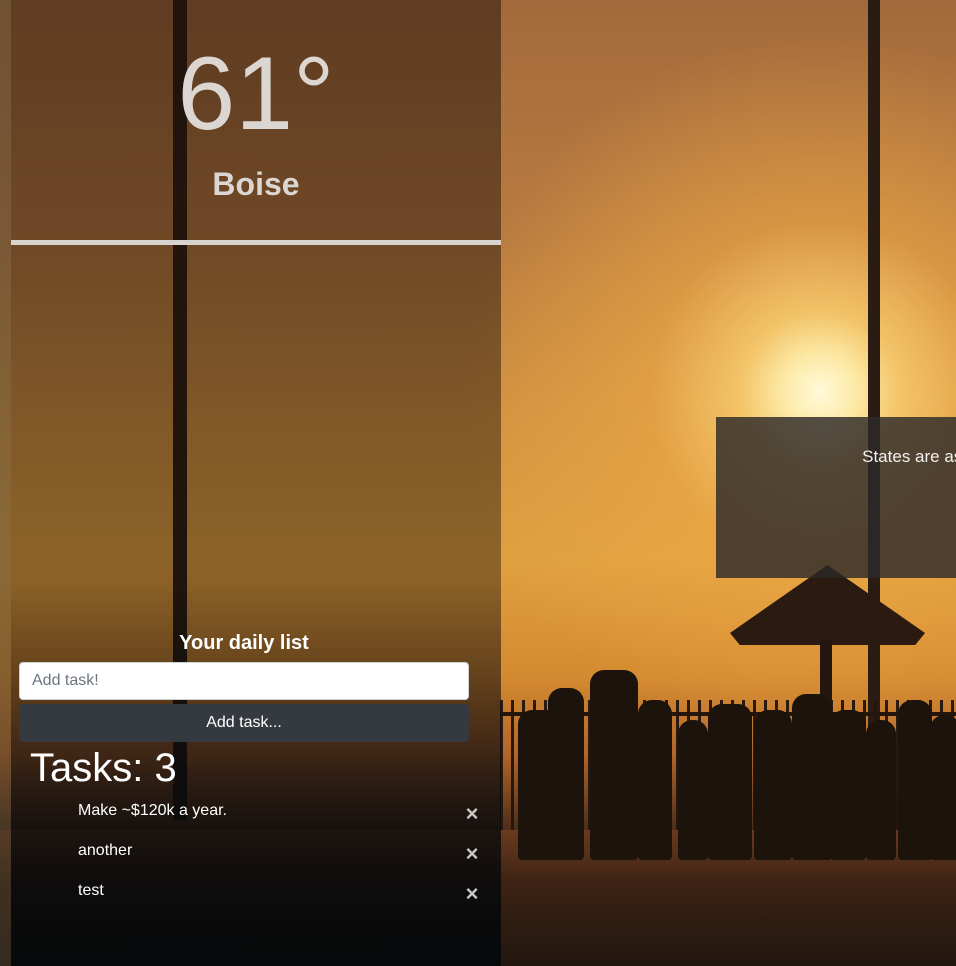 The height and width of the screenshot is (966, 956). Describe the element at coordinates (256, 184) in the screenshot. I see `city-name: Boise` at that location.